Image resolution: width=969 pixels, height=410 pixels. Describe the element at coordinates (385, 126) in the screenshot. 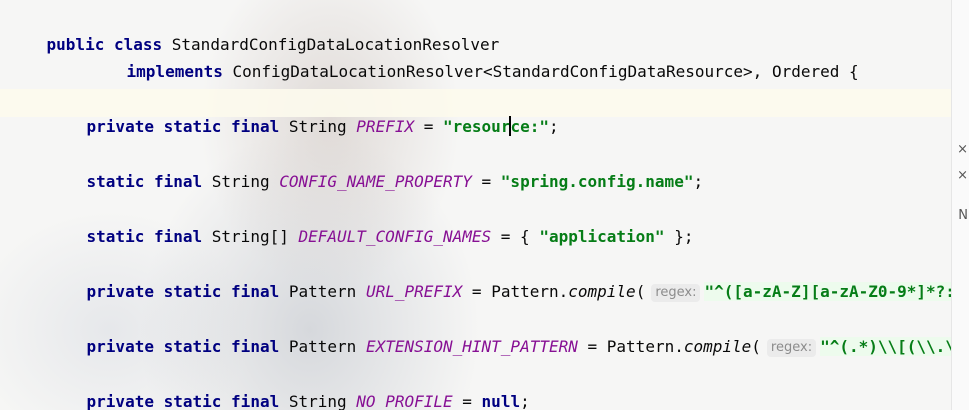

I see `field-name: PREFIX` at that location.